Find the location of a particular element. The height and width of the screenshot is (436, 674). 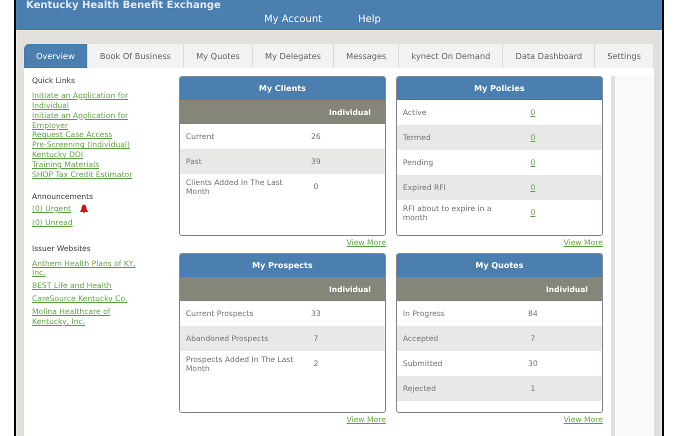

card-title: My Prospects is located at coordinates (282, 265).